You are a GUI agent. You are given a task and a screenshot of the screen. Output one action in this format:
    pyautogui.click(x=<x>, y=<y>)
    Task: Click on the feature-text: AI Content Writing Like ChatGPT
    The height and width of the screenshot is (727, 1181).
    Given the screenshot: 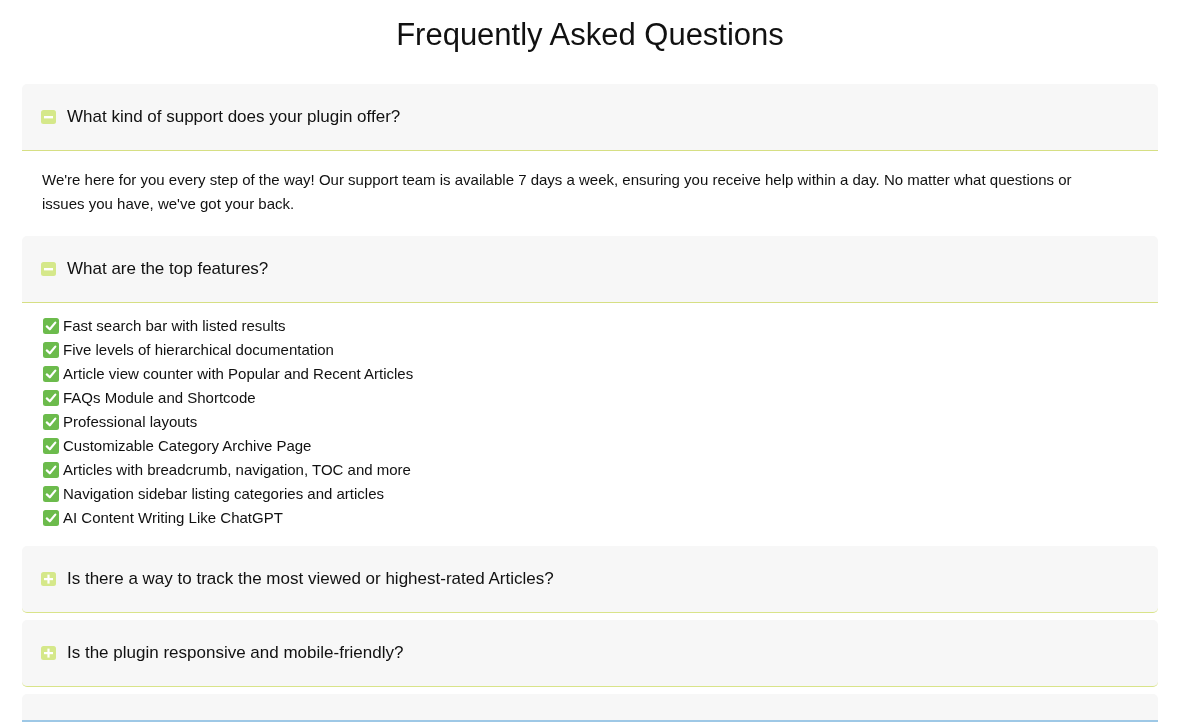 What is the action you would take?
    pyautogui.click(x=173, y=518)
    